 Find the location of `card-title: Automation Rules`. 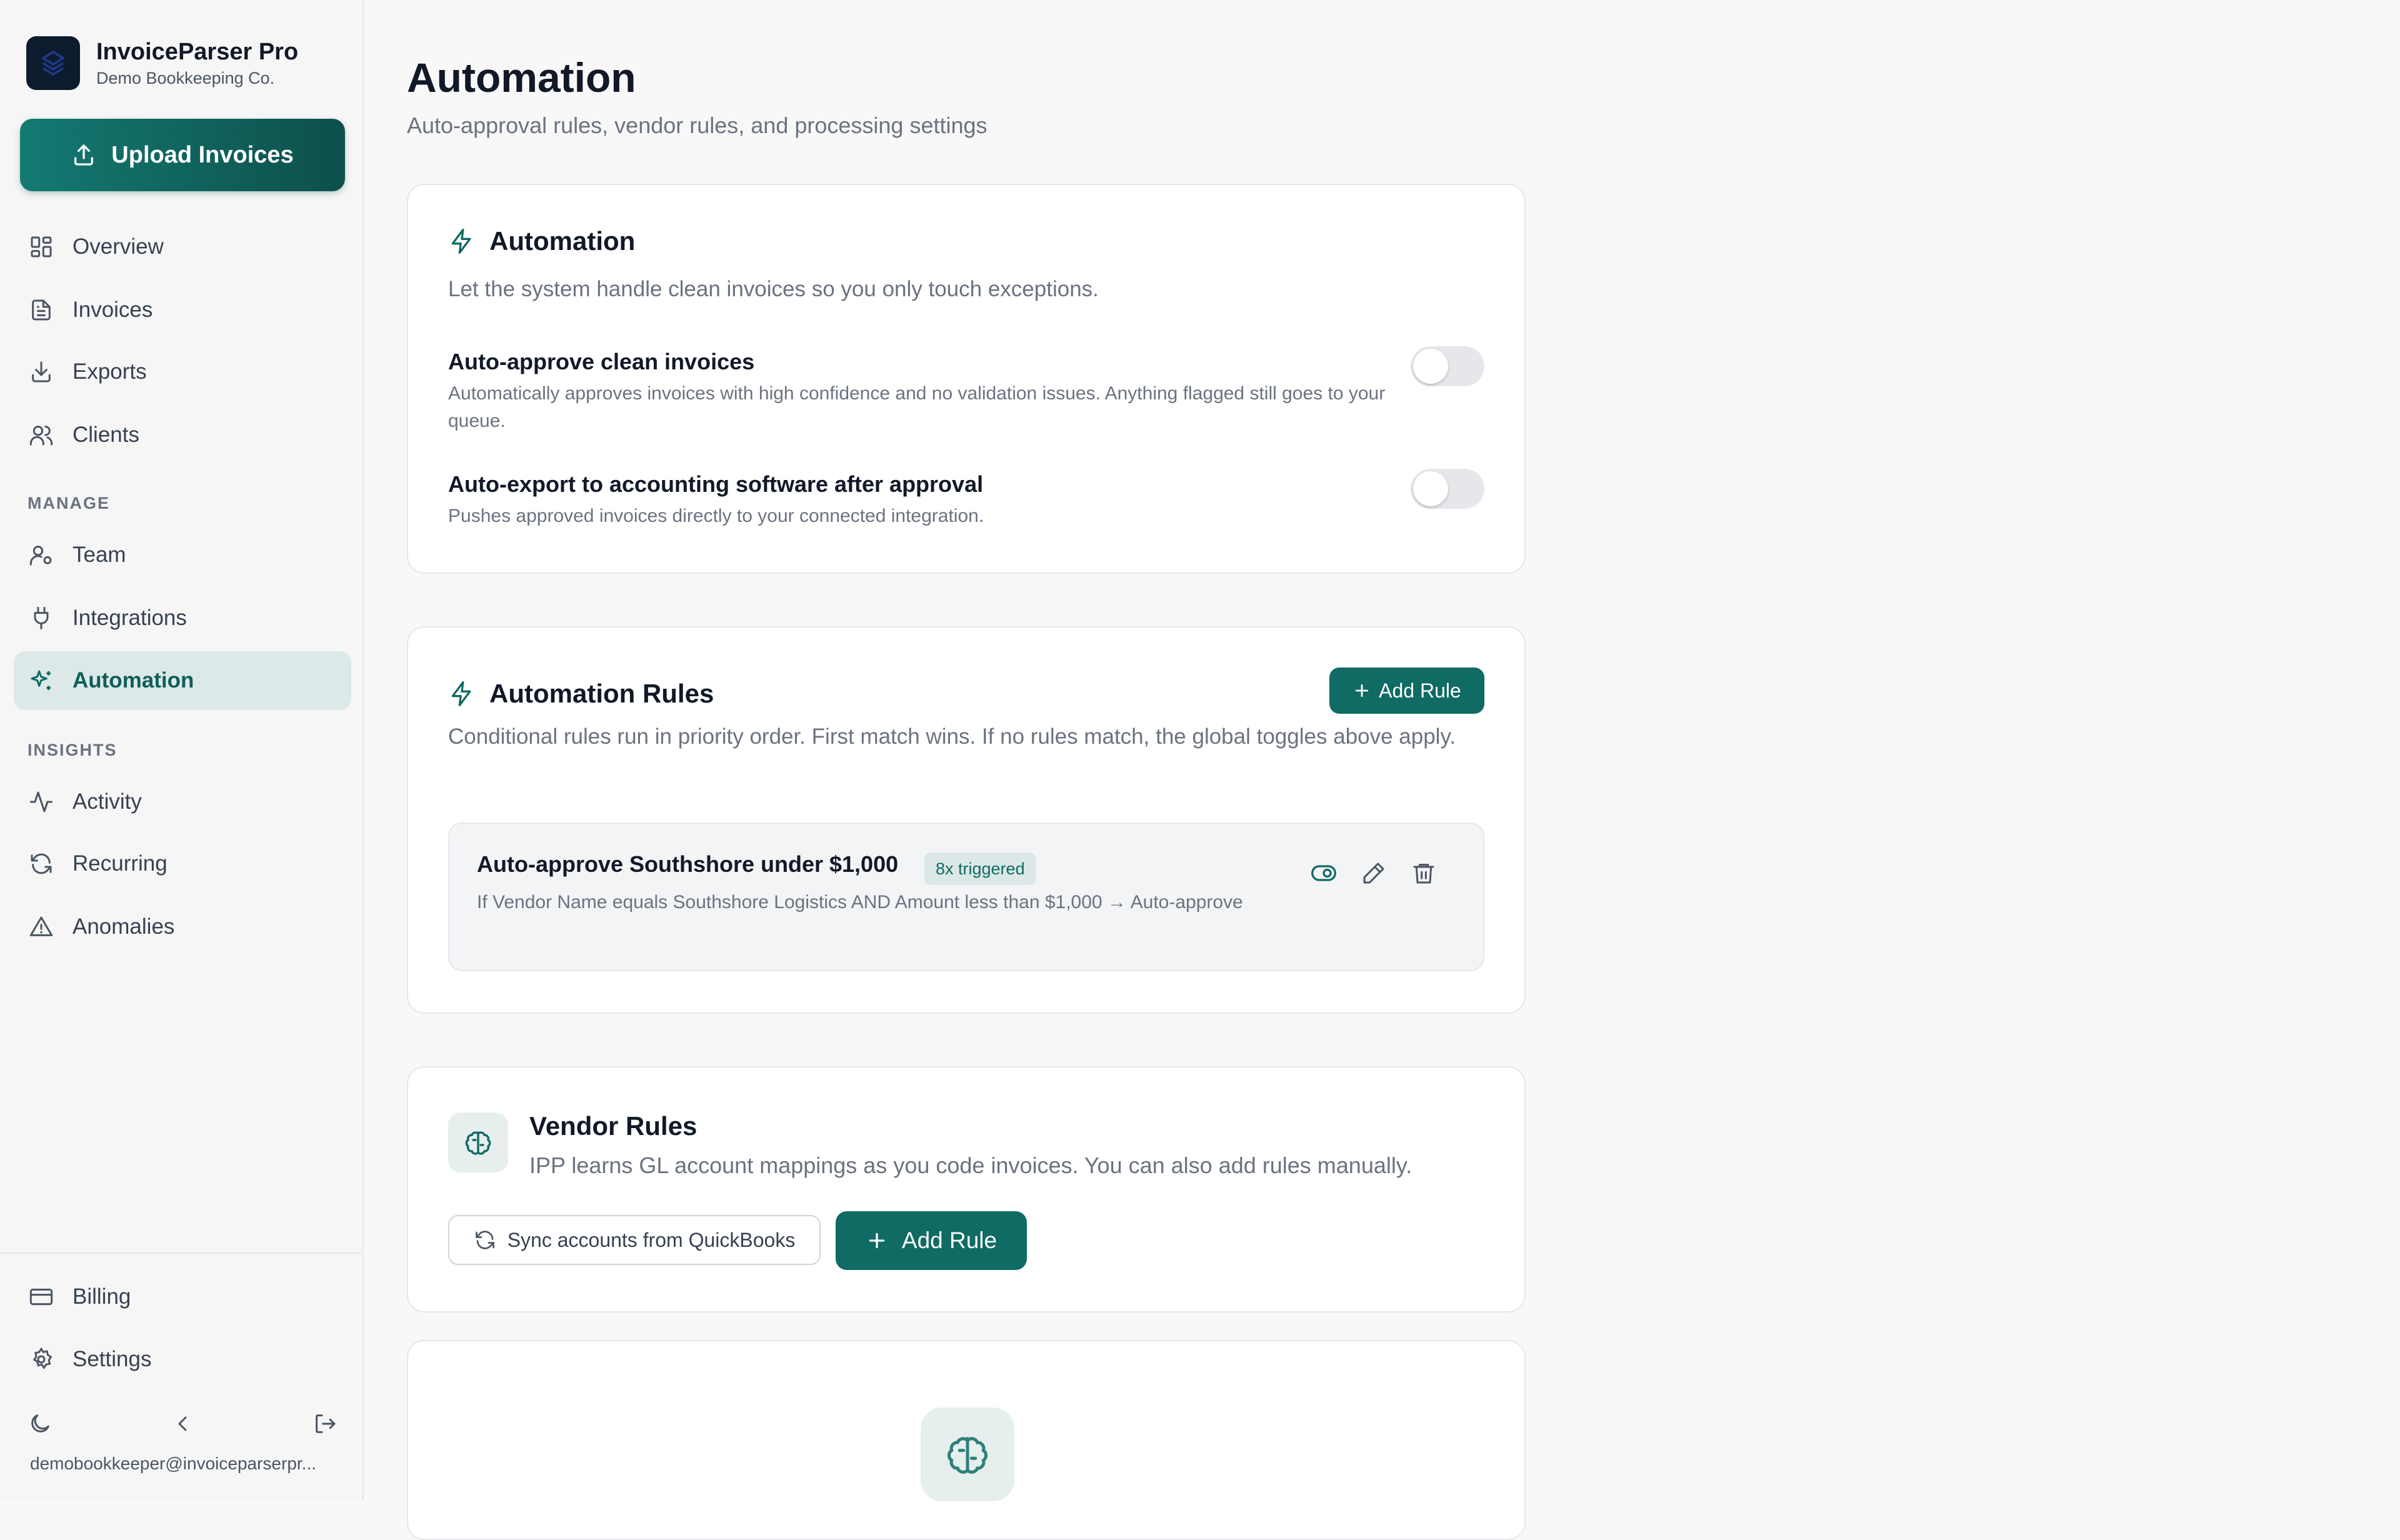

card-title: Automation Rules is located at coordinates (601, 694).